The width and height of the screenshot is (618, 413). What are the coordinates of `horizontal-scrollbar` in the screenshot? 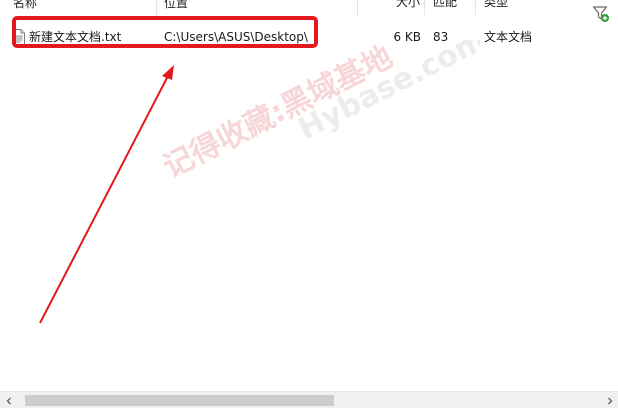 It's located at (309, 399).